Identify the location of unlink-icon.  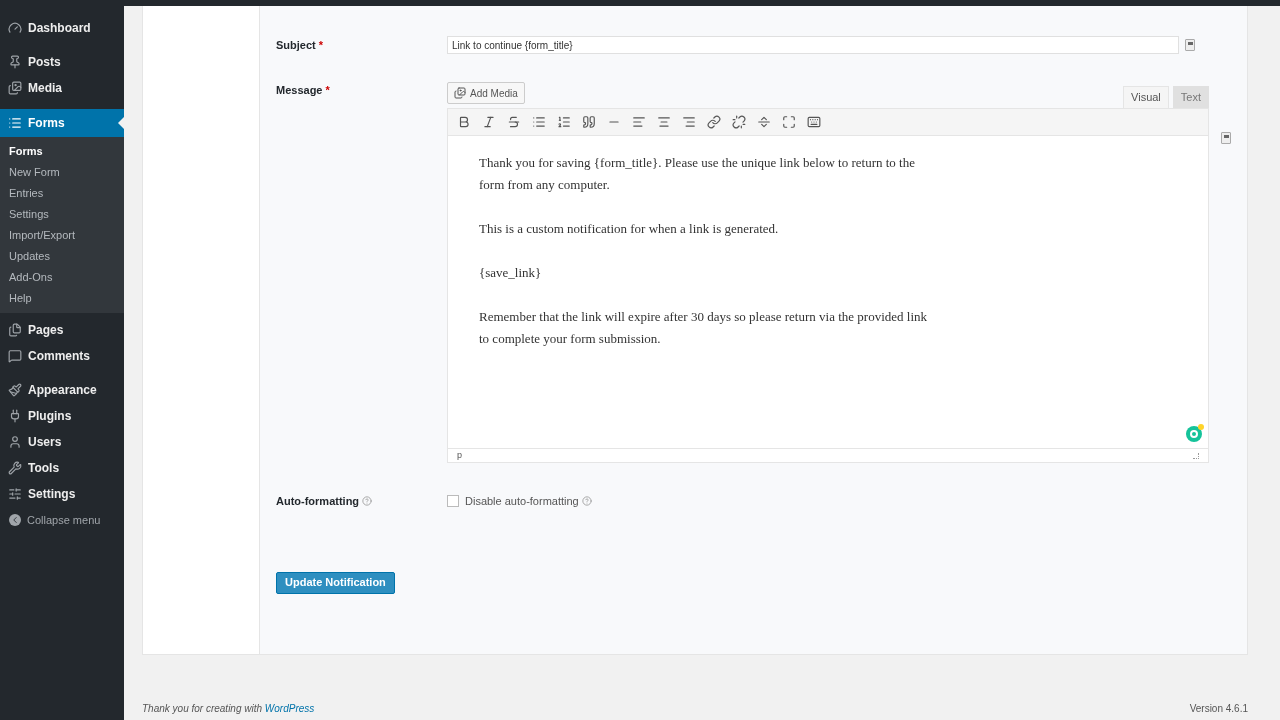
(739, 122).